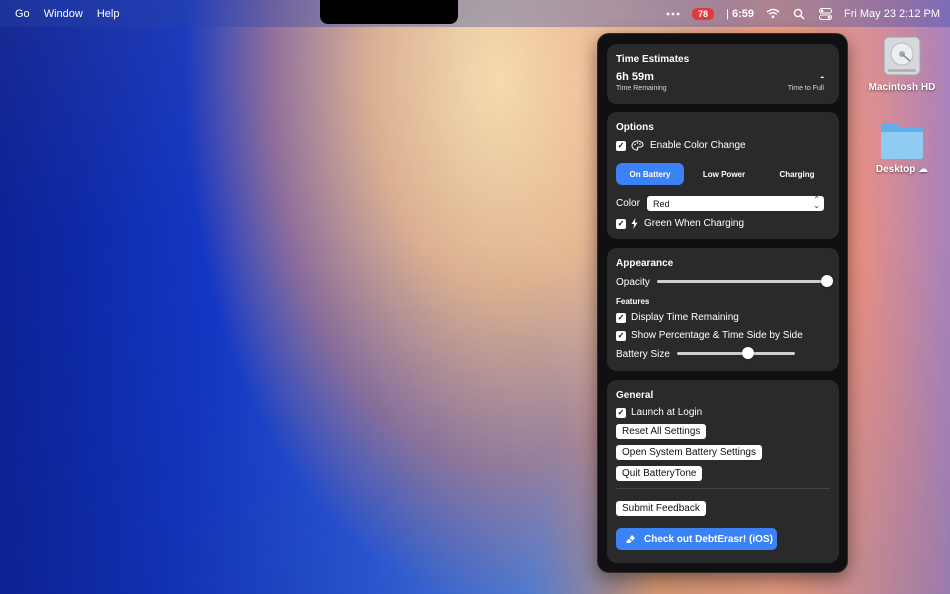  Describe the element at coordinates (641, 88) in the screenshot. I see `time-remaining-label: Time Remaining` at that location.